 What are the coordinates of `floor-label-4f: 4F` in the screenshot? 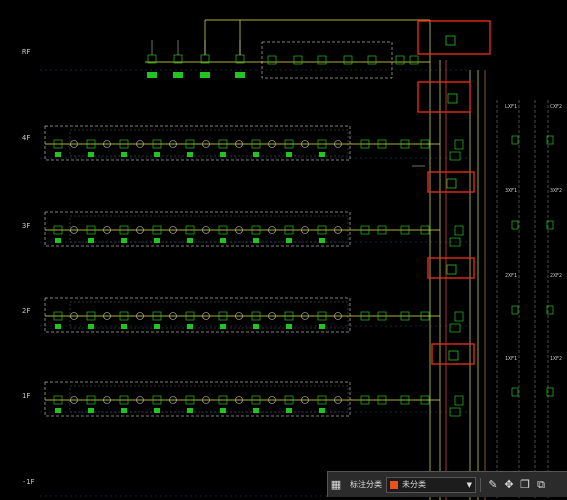 It's located at (26, 138).